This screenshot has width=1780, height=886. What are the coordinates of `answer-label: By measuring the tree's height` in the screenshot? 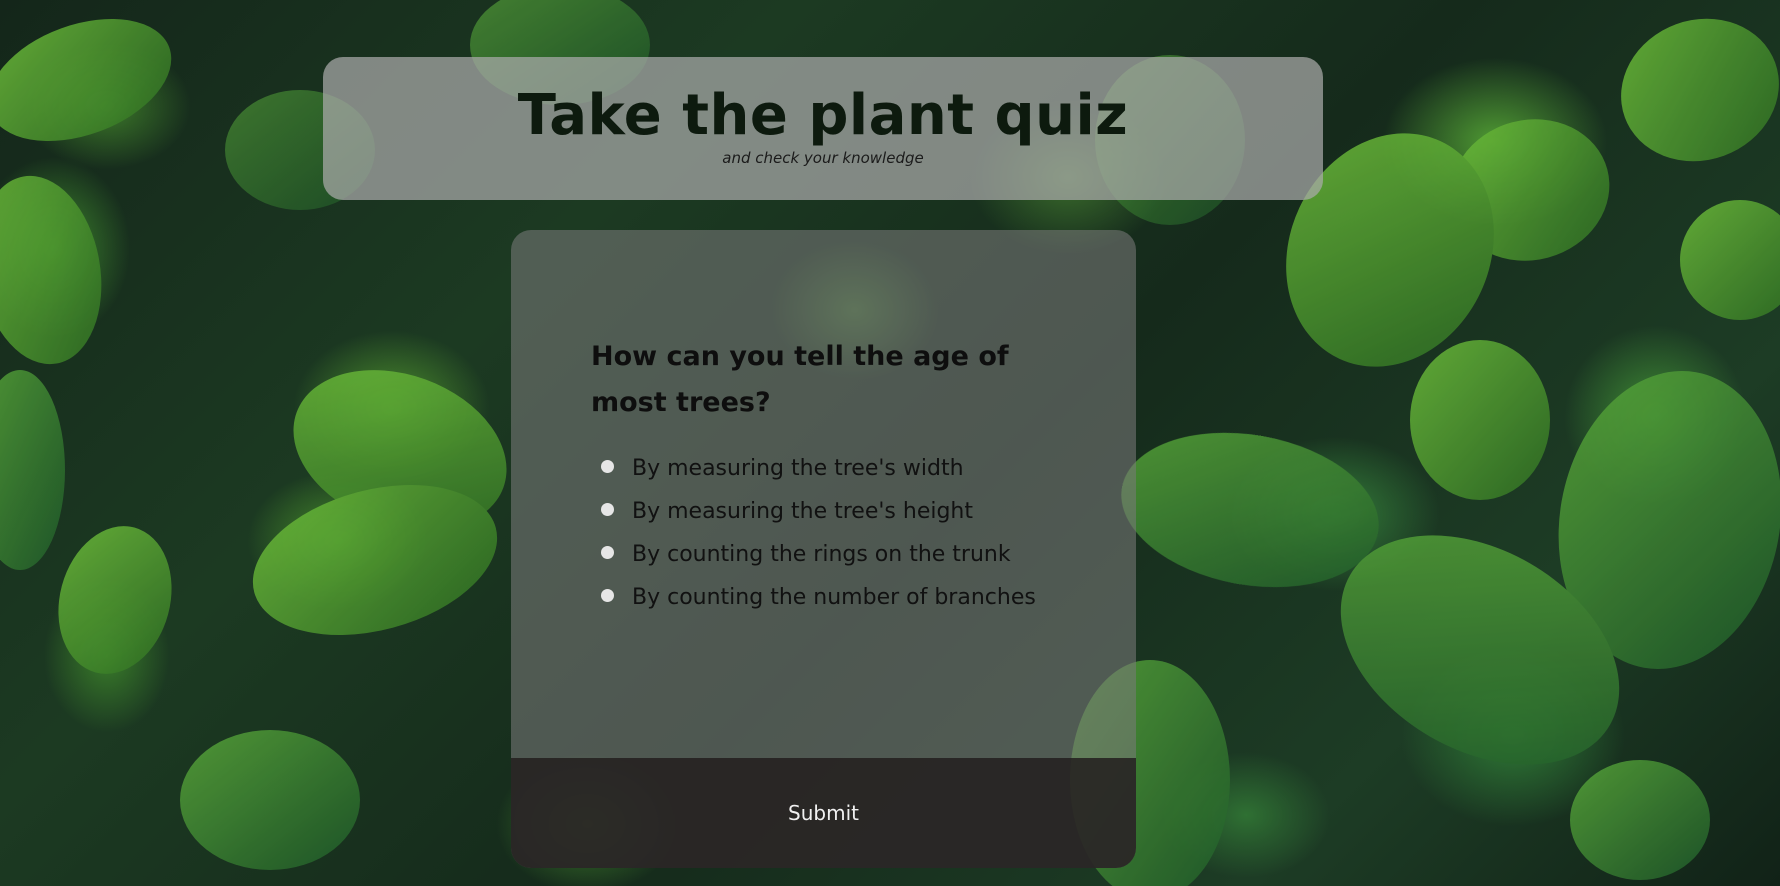 It's located at (802, 511).